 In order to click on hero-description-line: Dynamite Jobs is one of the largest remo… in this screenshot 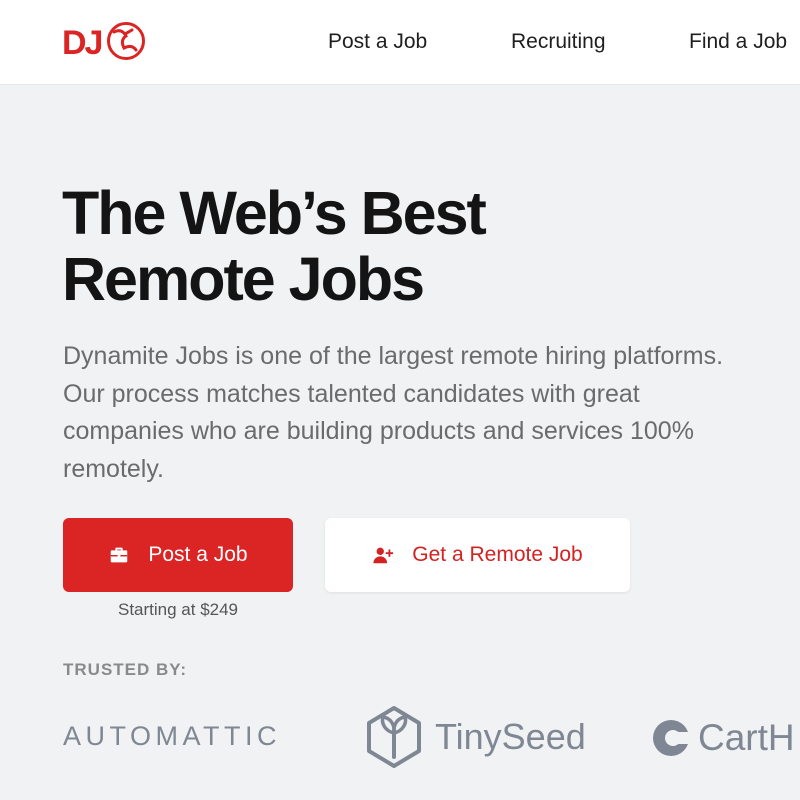, I will do `click(393, 356)`.